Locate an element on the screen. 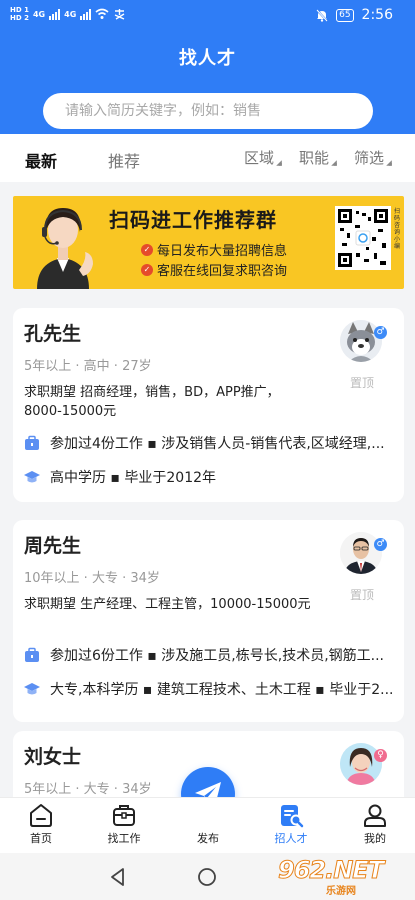 The width and height of the screenshot is (415, 900). customer-service-agent-image is located at coordinates (65, 248).